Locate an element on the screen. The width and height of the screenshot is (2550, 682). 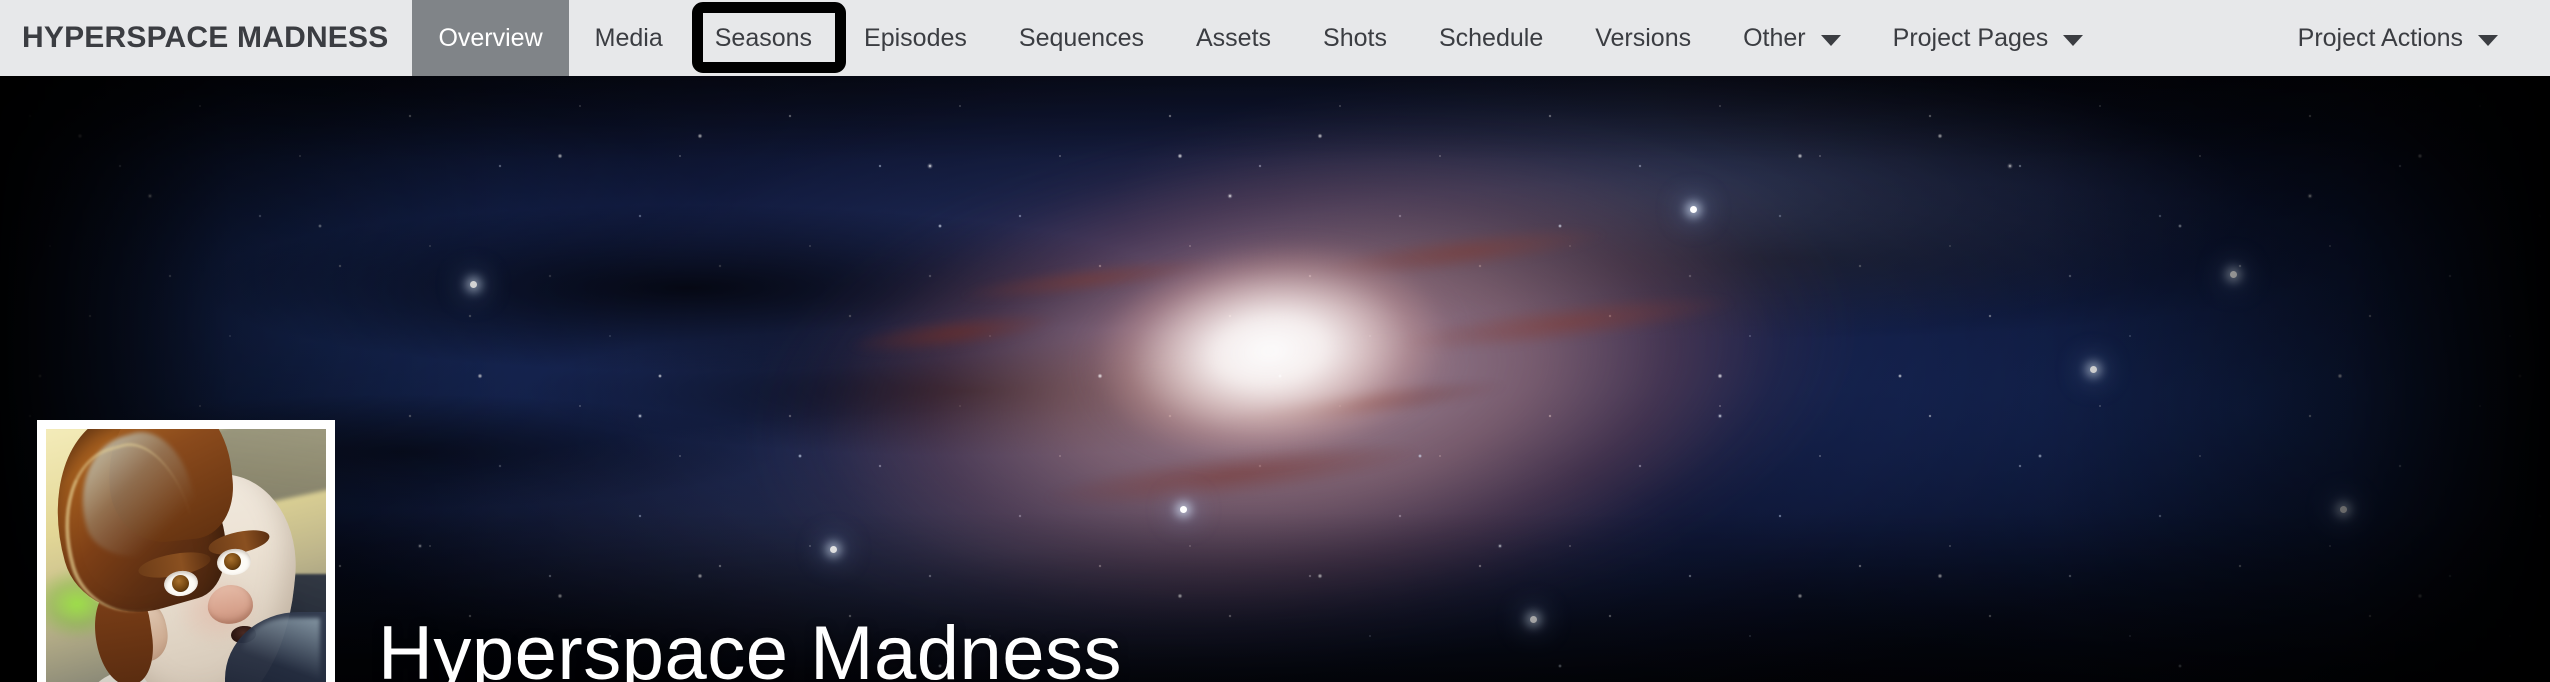
character-portrait-thumbnail is located at coordinates (186, 551).